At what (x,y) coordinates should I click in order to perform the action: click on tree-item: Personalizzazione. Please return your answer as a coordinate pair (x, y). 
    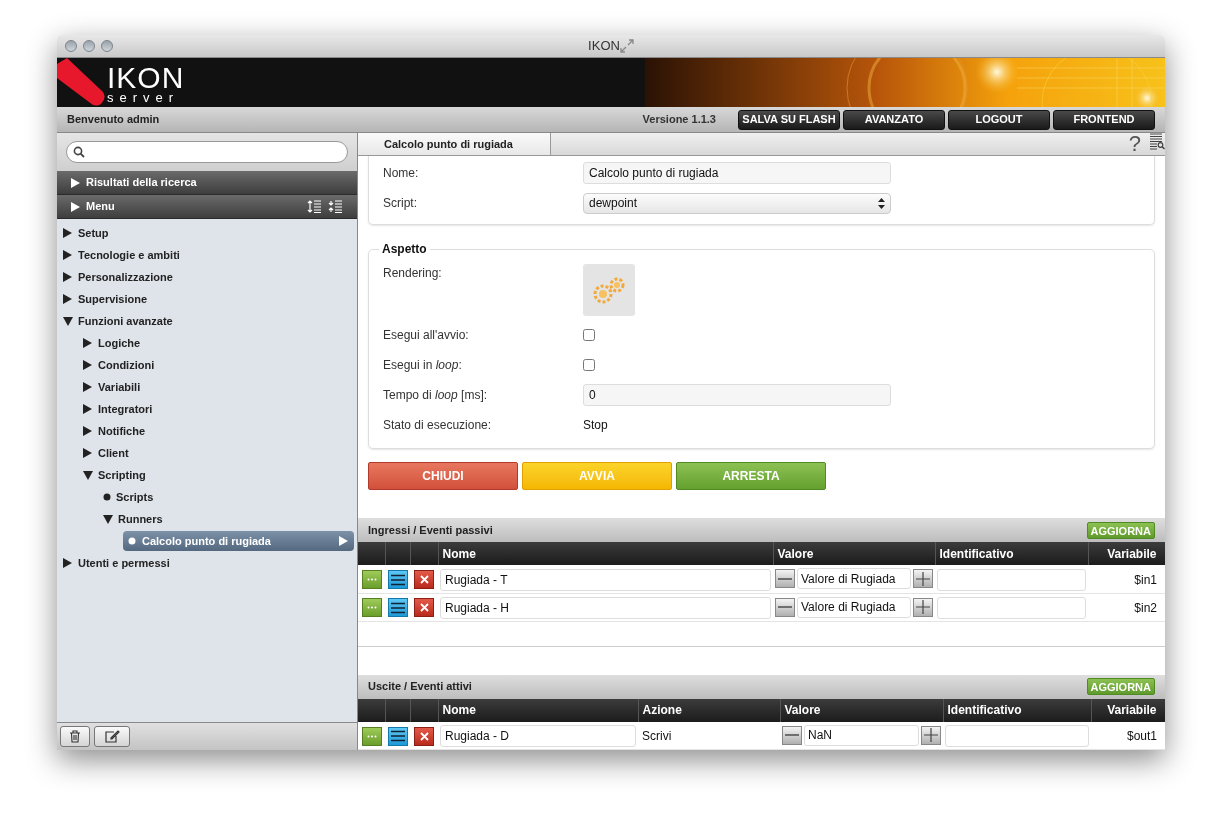
    Looking at the image, I should click on (125, 277).